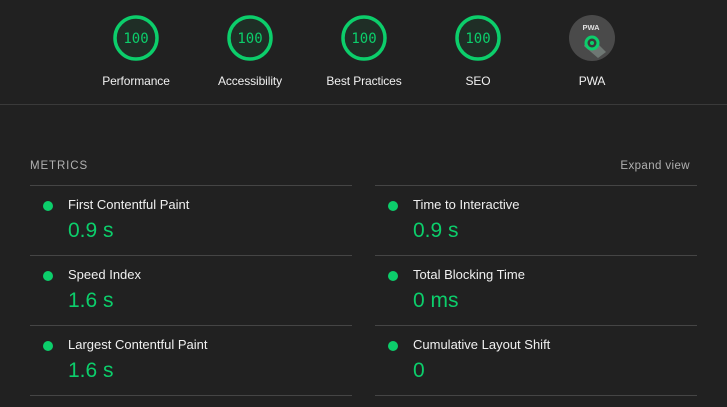 The image size is (727, 407). I want to click on metric-time-to-interactive: Time to Interactive 0.9 s, so click(536, 220).